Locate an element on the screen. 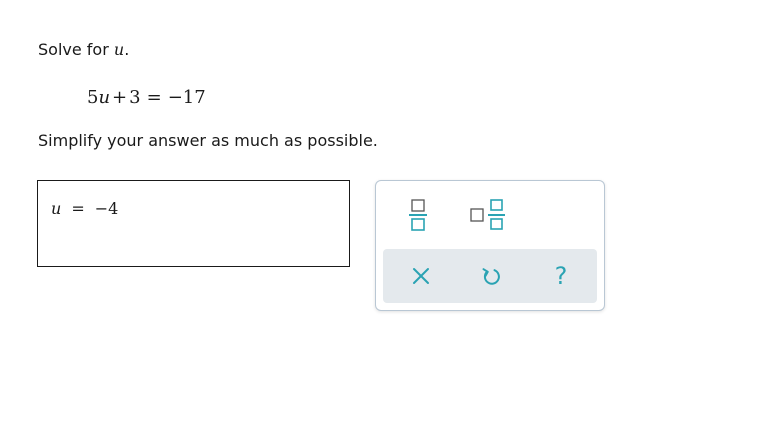 Image resolution: width=772 pixels, height=443 pixels. help-button: ? is located at coordinates (561, 276).